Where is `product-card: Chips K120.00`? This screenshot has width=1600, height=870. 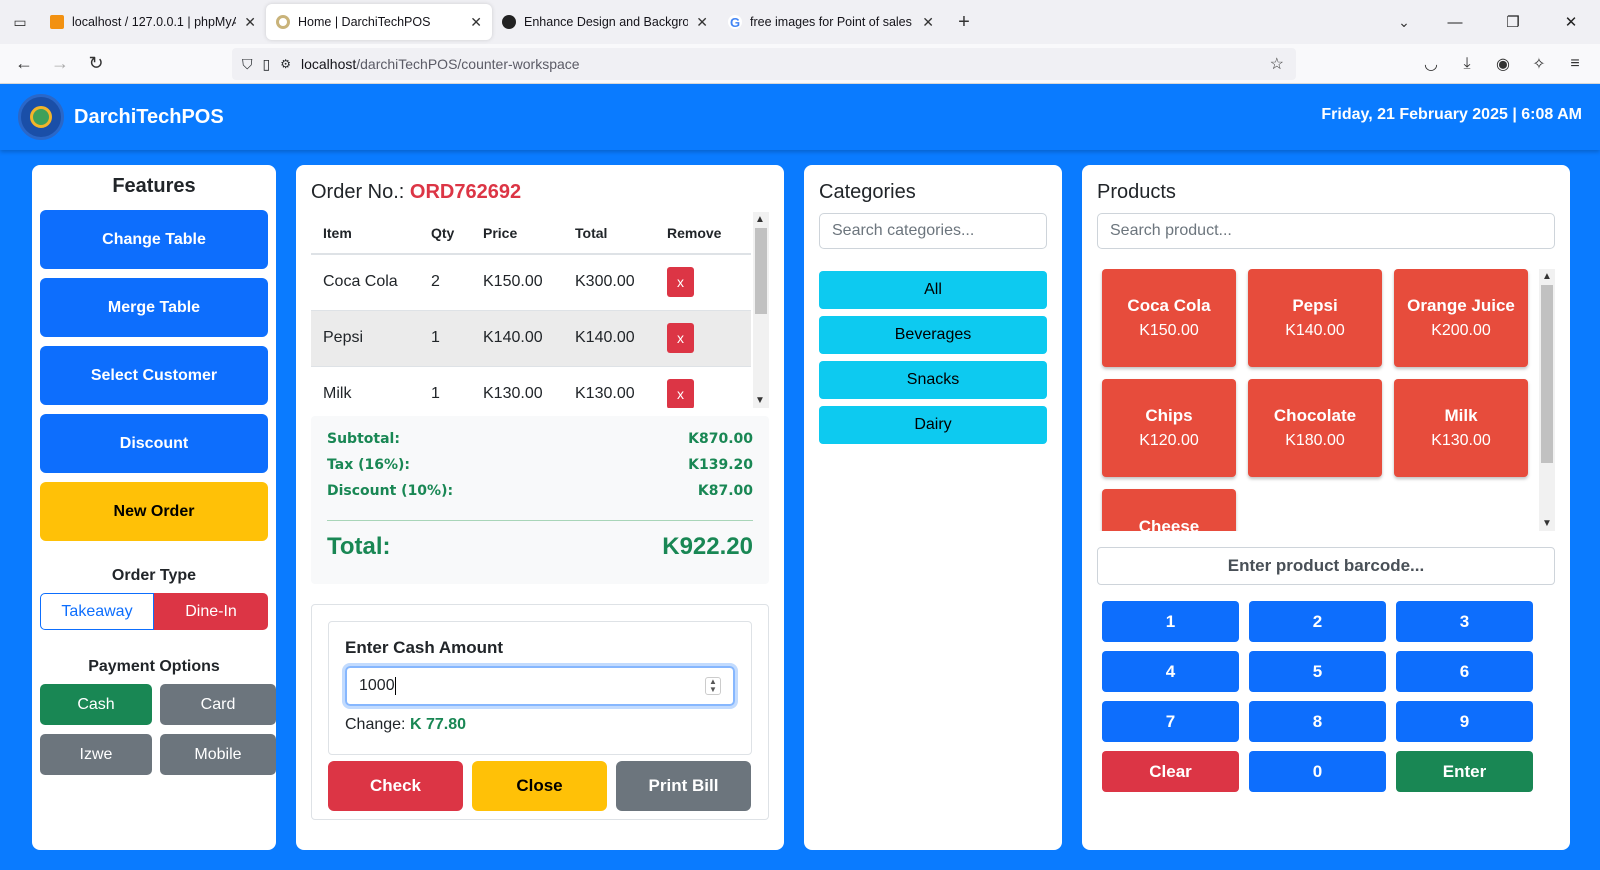 product-card: Chips K120.00 is located at coordinates (1169, 428).